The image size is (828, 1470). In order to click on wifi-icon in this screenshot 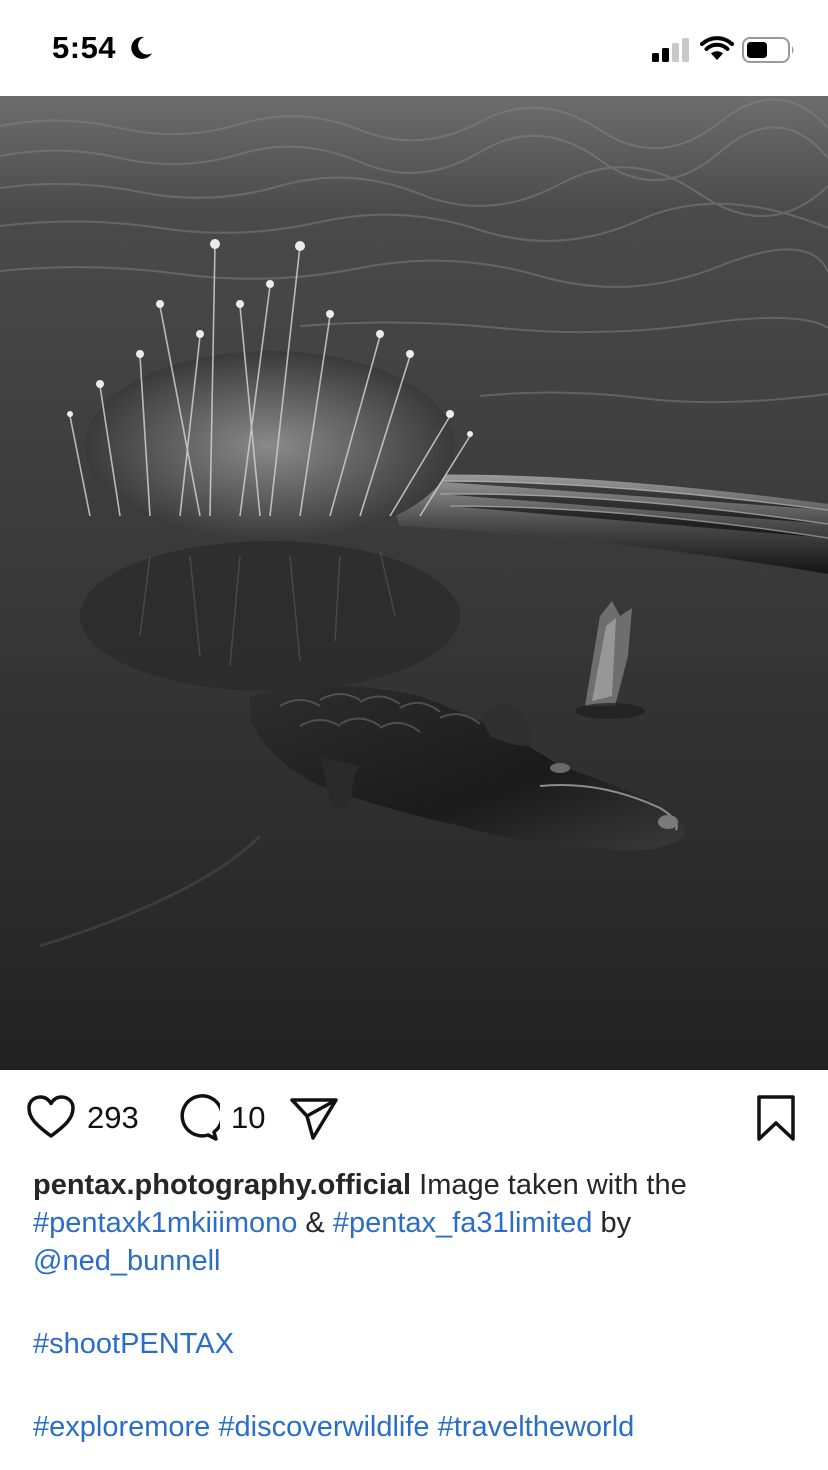, I will do `click(717, 48)`.